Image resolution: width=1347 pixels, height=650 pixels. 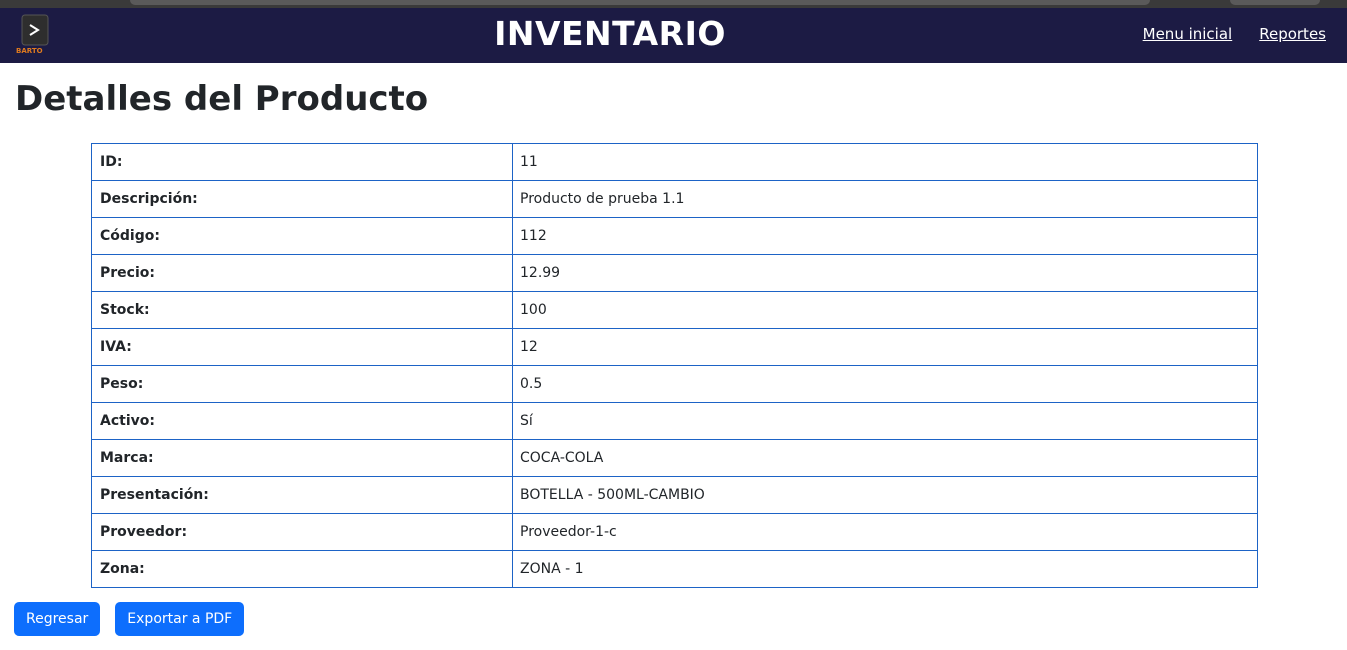 I want to click on table-row-activo: Activo: Sí, so click(x=674, y=421).